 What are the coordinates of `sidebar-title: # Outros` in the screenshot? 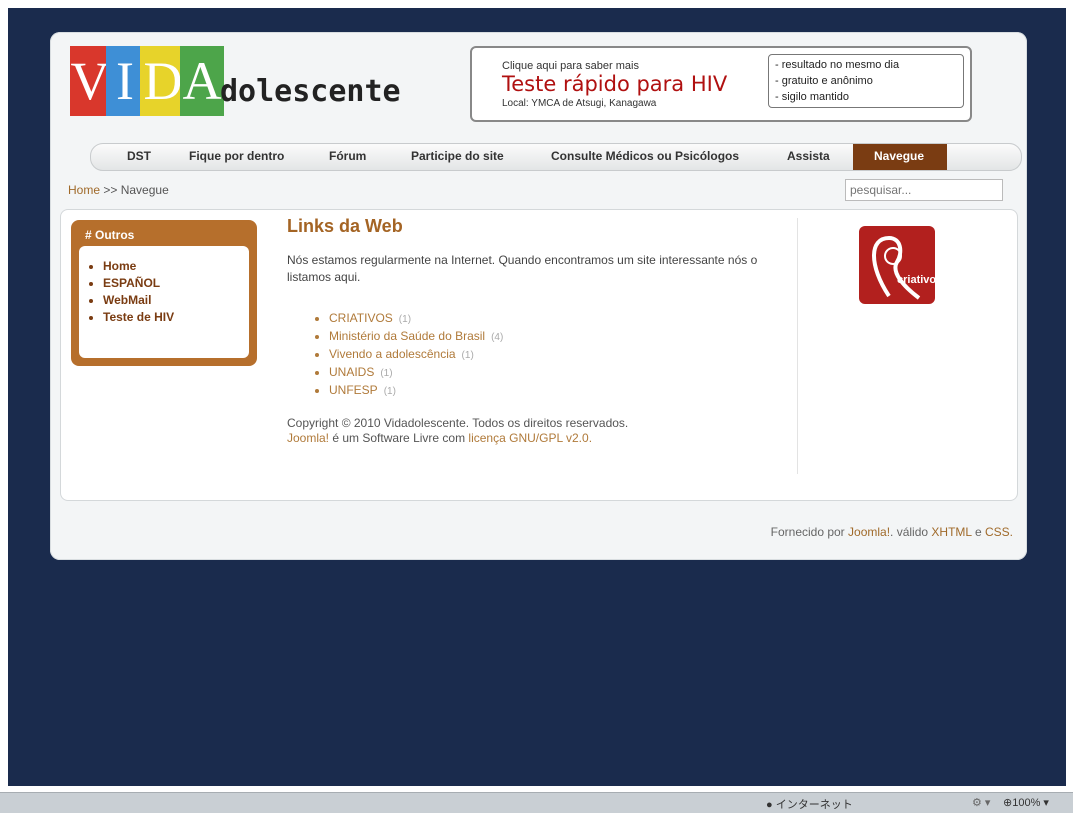 It's located at (110, 235).